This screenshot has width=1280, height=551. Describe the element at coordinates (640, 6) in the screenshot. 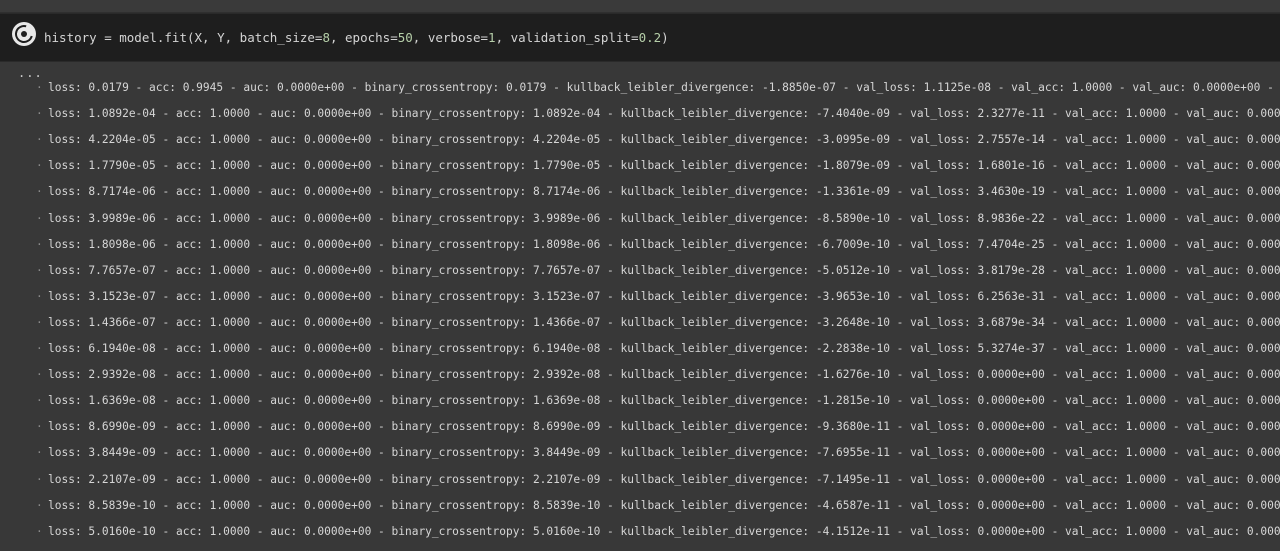

I see `previous-cell-strip` at that location.